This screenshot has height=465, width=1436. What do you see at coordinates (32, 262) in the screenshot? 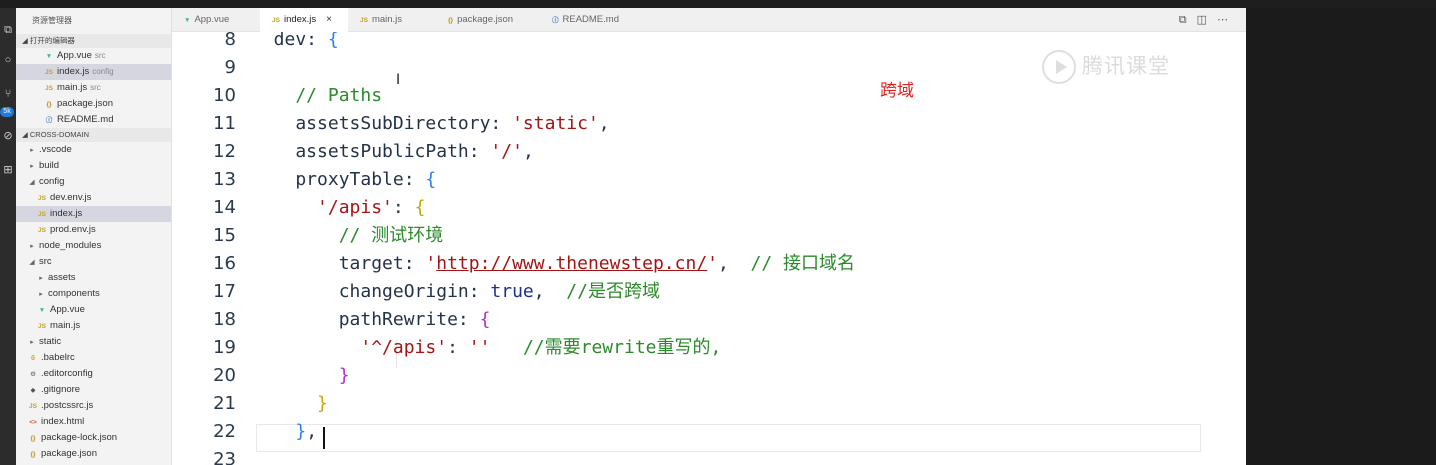
I see `chevron-down-icon: ◢` at bounding box center [32, 262].